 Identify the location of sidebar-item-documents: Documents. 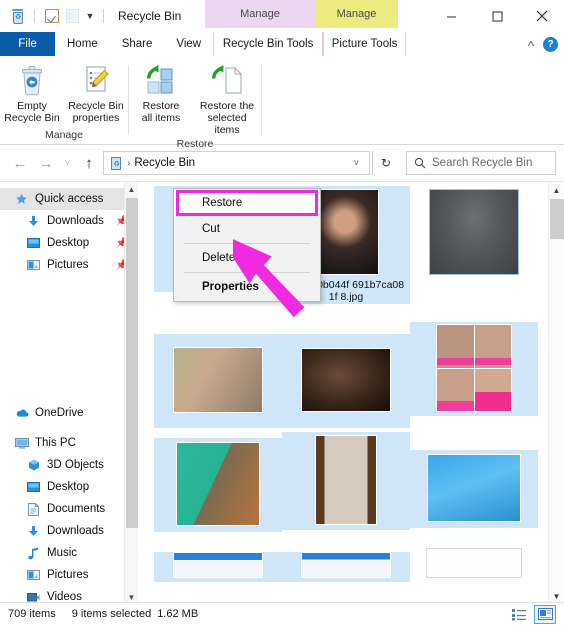
(69, 509).